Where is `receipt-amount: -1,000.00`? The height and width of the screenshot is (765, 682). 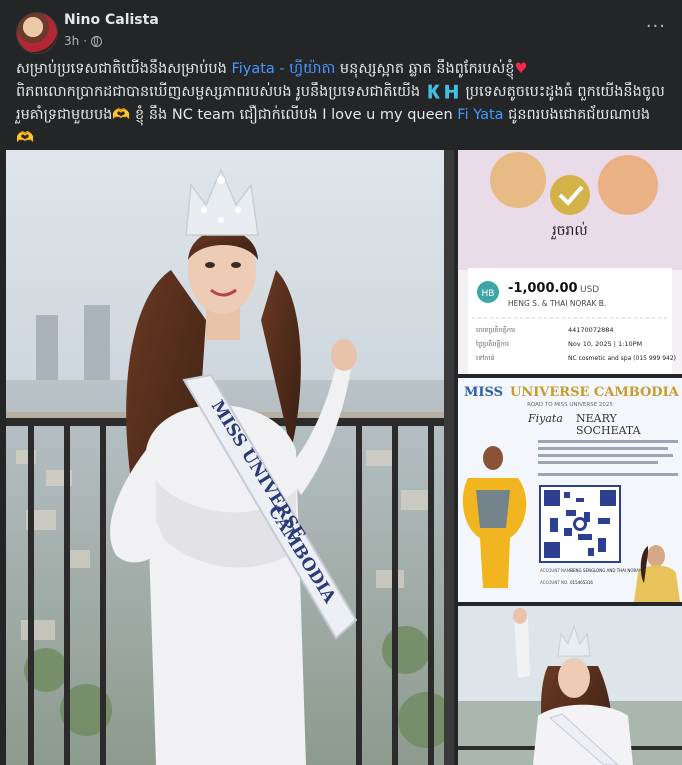 receipt-amount: -1,000.00 is located at coordinates (543, 288).